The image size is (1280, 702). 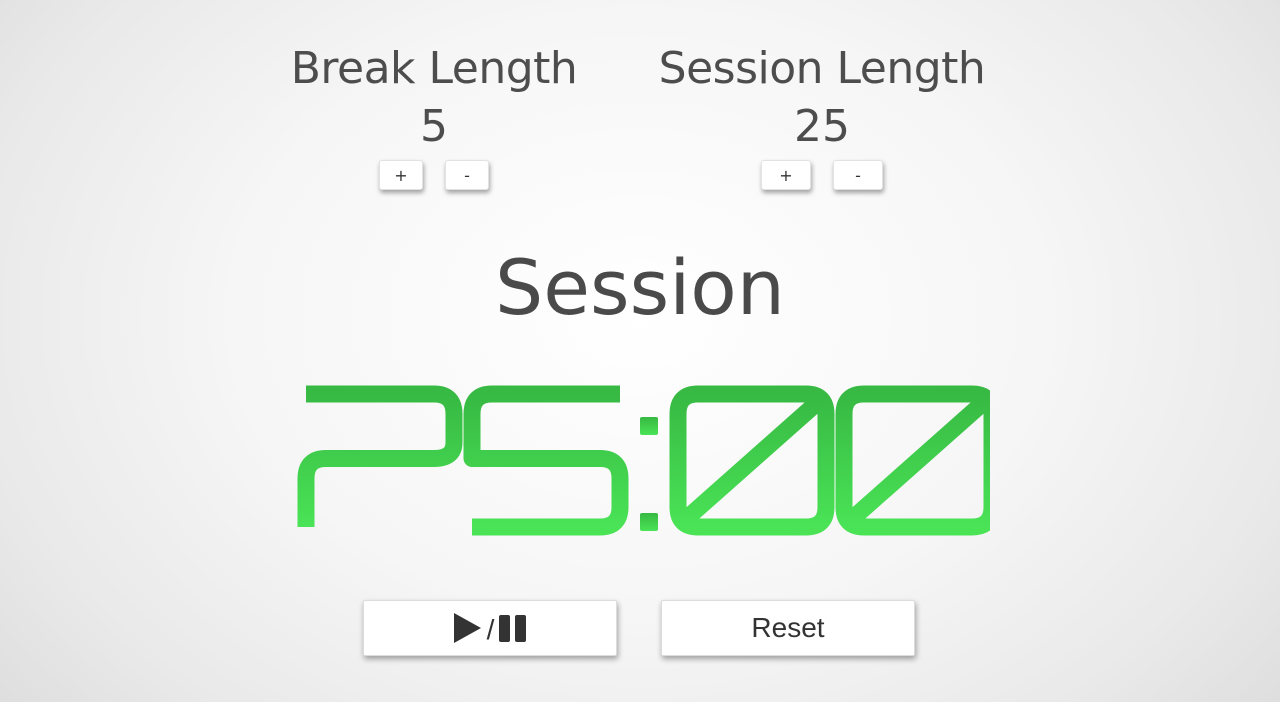 What do you see at coordinates (822, 68) in the screenshot?
I see `session-label: Session Length` at bounding box center [822, 68].